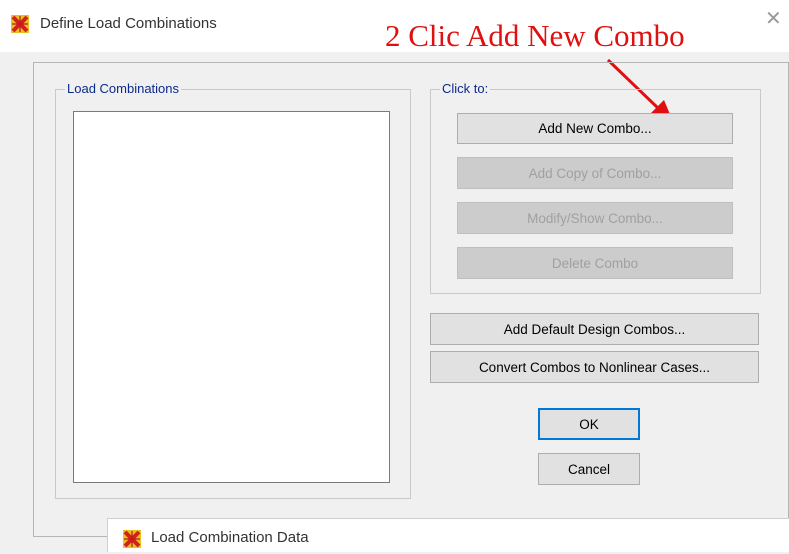  I want to click on cancel-button: Cancel, so click(589, 469).